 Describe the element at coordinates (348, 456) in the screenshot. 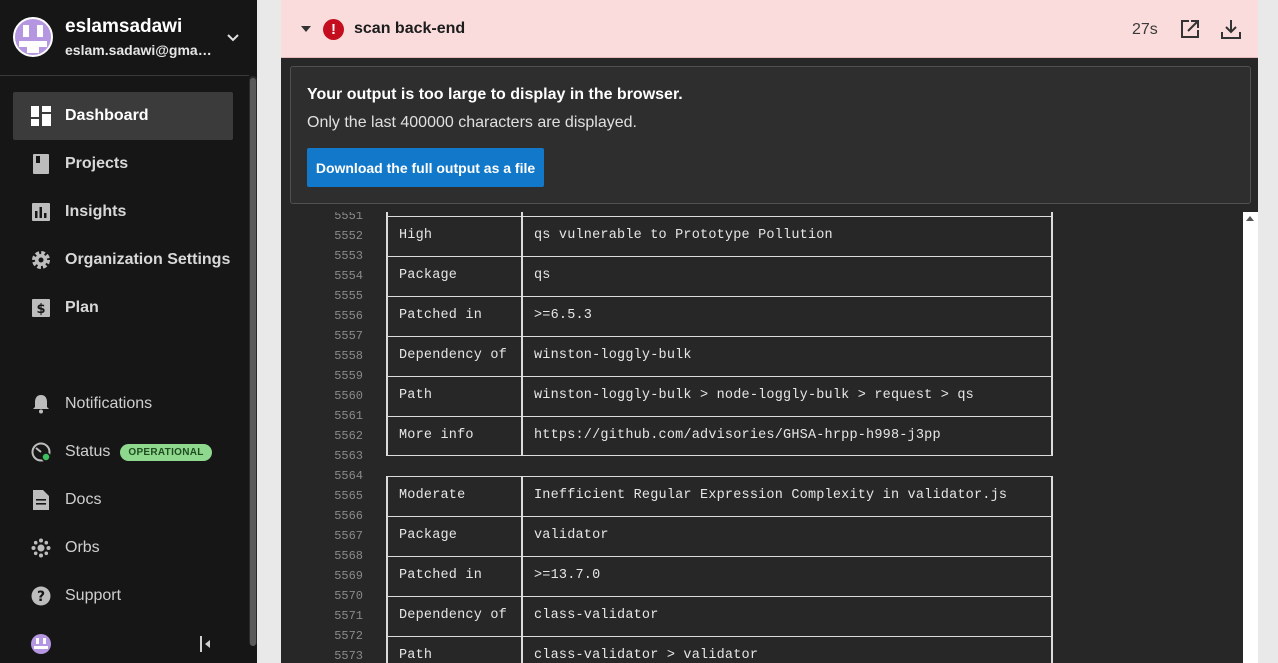

I see `line-number: 5563` at that location.